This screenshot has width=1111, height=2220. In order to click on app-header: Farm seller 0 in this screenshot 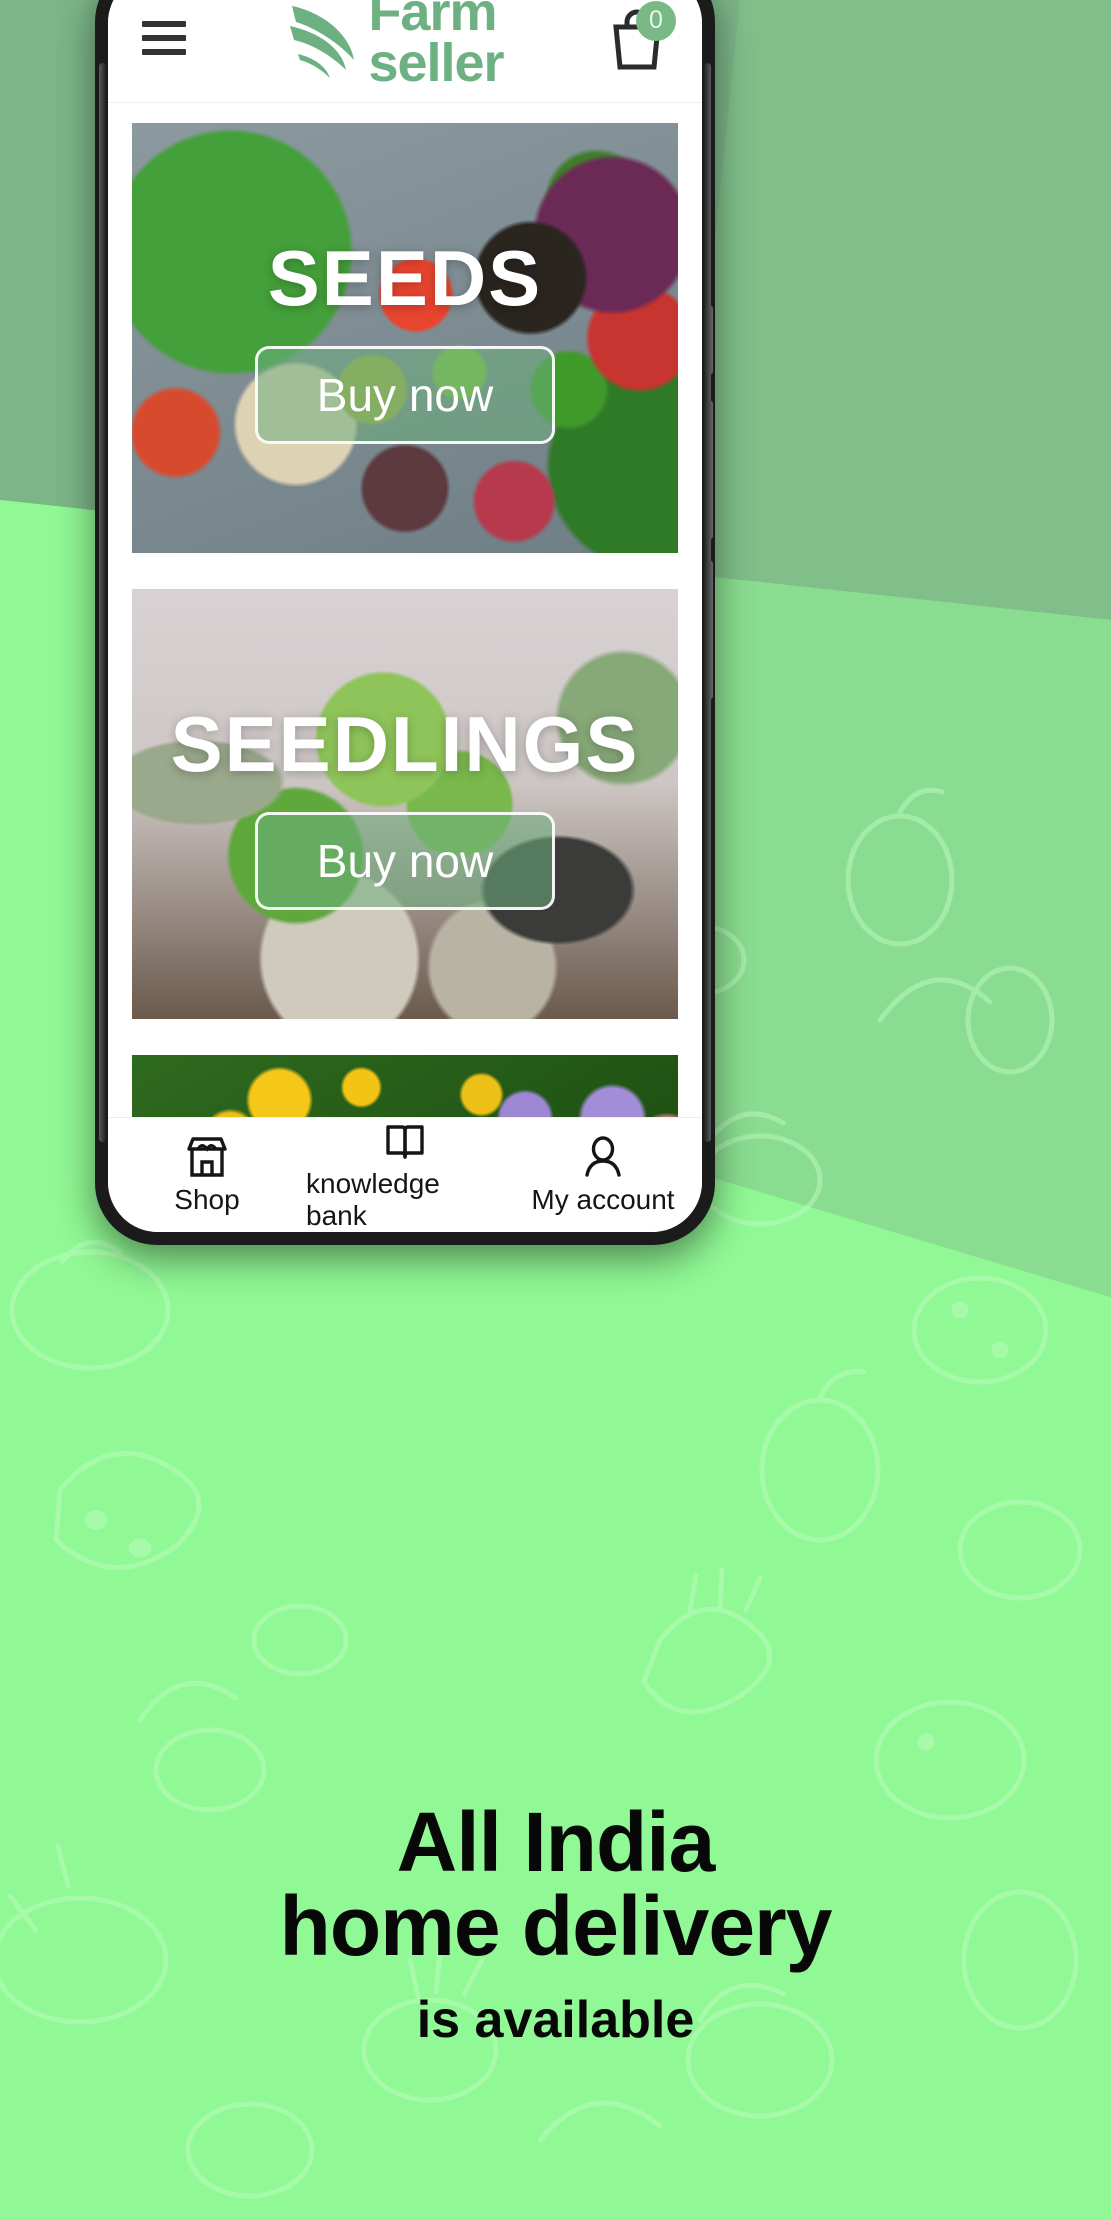, I will do `click(405, 51)`.